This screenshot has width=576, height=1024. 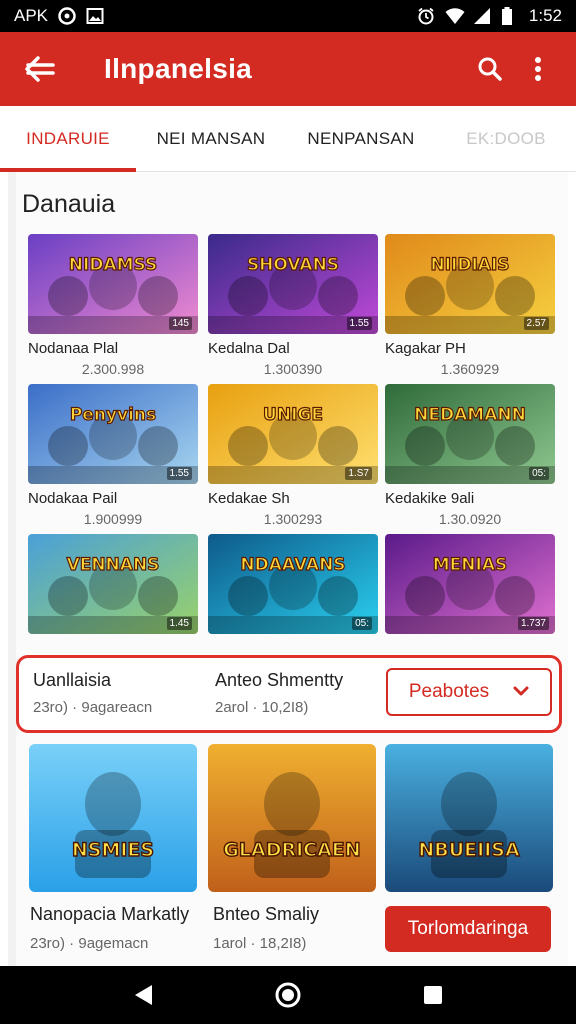 What do you see at coordinates (266, 928) in the screenshot?
I see `list-item: Bnteo Smaliy 1arol · 18,2I8)` at bounding box center [266, 928].